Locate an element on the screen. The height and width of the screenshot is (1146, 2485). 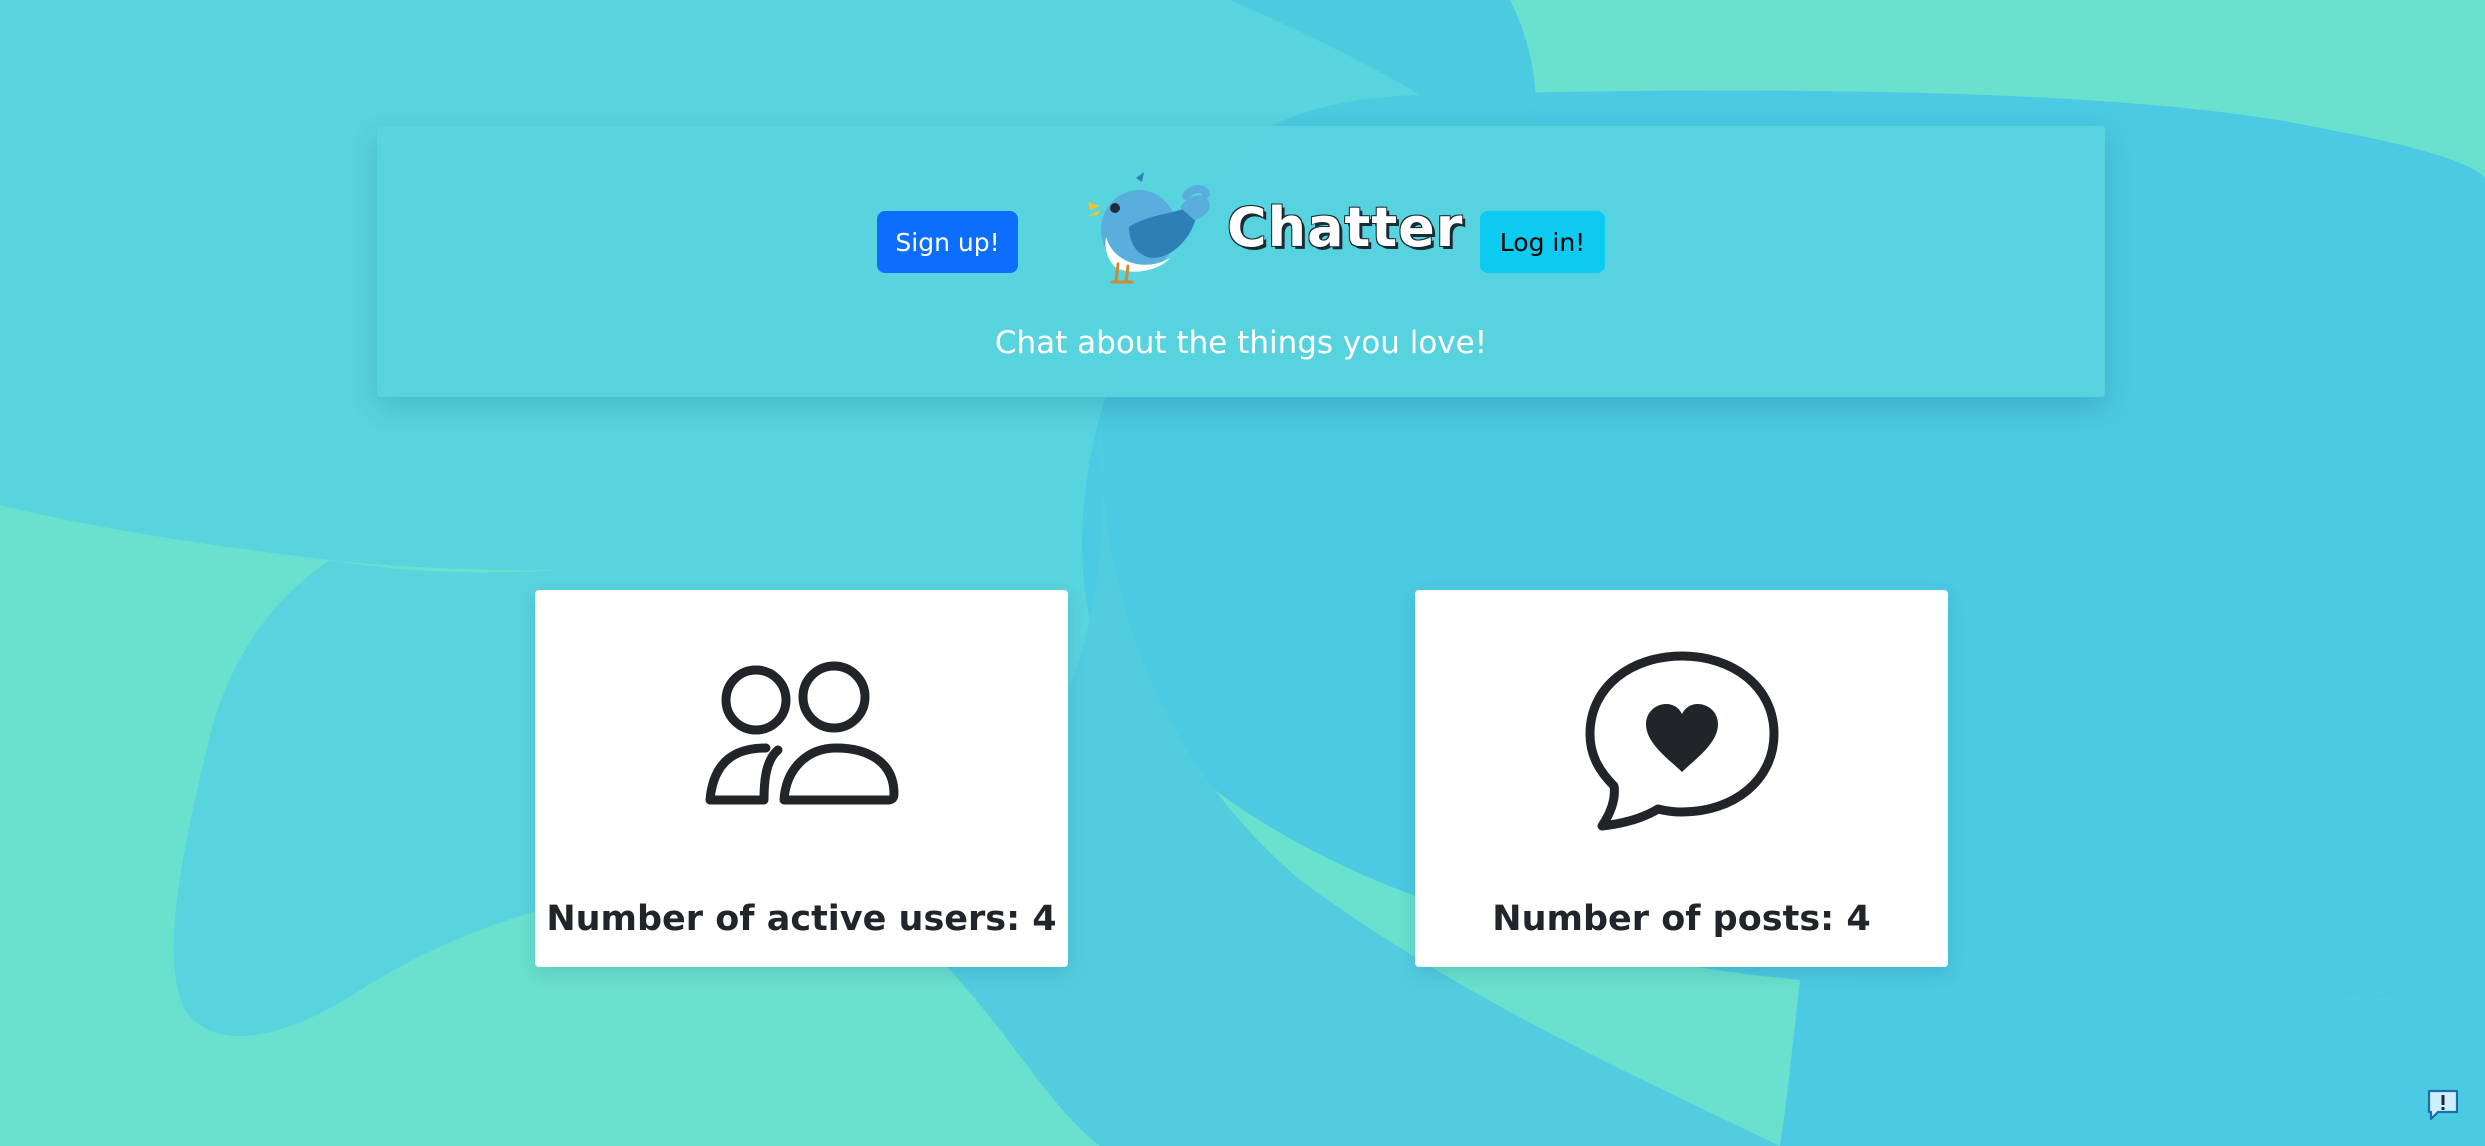
posts-card: Number of posts: 4 is located at coordinates (1681, 778).